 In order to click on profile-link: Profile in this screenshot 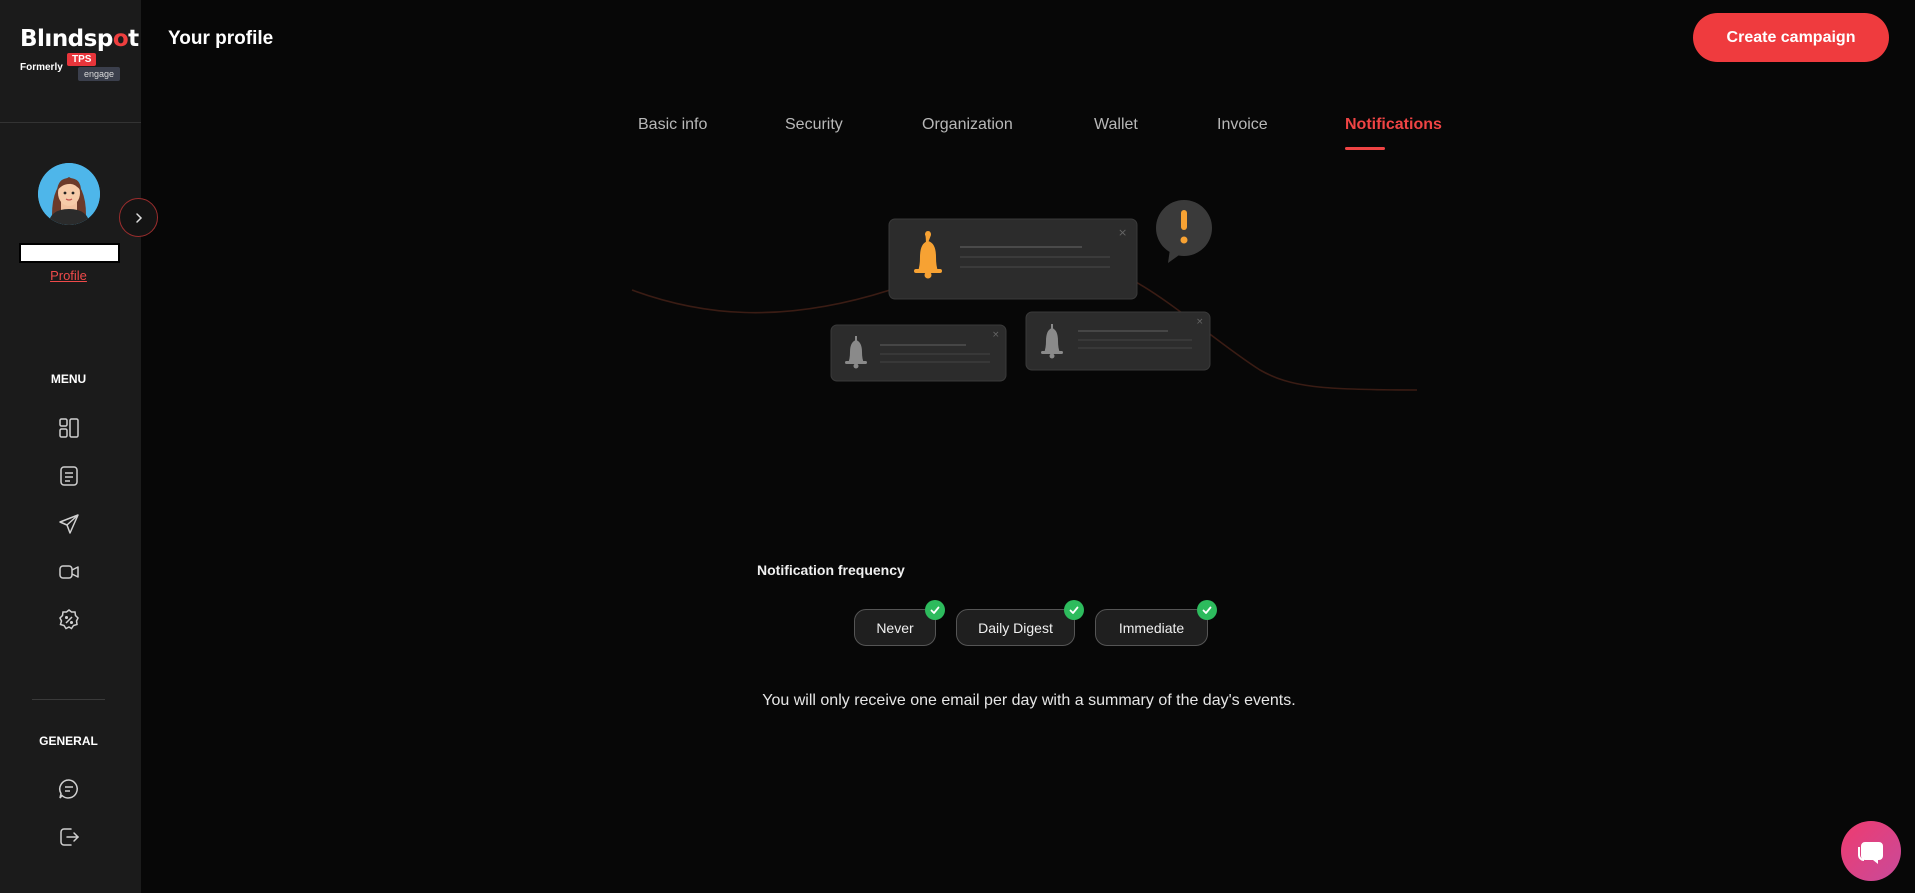, I will do `click(68, 275)`.